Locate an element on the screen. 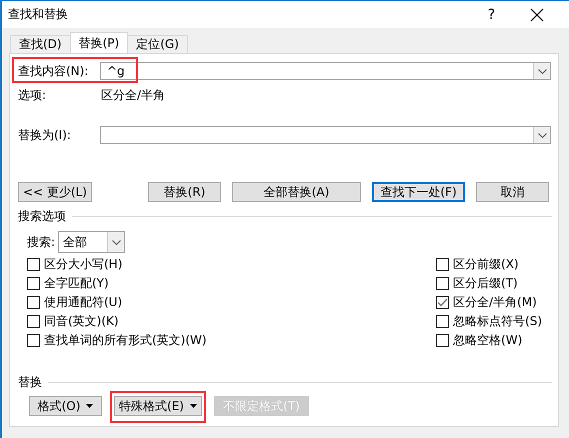 This screenshot has width=569, height=438. checkbox-label: 同音(英文)(K) is located at coordinates (81, 321).